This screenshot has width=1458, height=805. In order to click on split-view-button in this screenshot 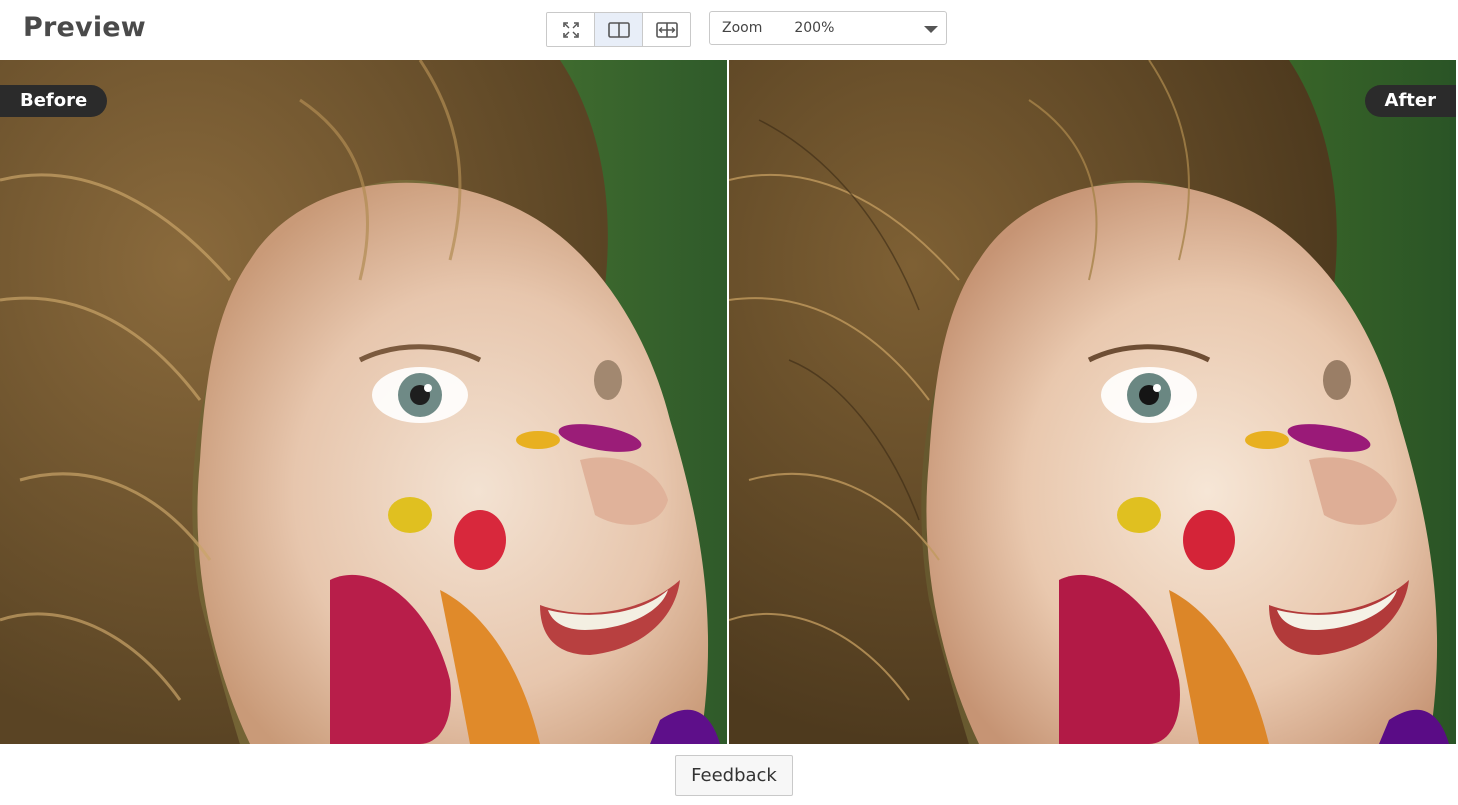, I will do `click(619, 29)`.